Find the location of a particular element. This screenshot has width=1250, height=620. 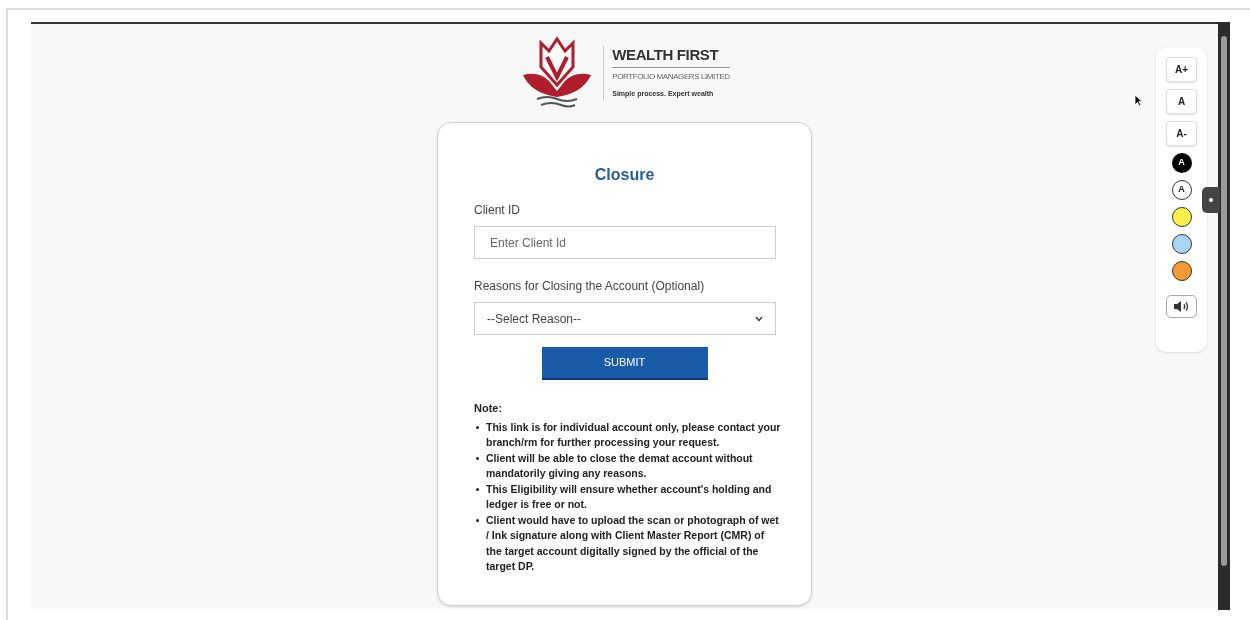

field-label: Reasons for Closing the Account (Optional) is located at coordinates (590, 286).